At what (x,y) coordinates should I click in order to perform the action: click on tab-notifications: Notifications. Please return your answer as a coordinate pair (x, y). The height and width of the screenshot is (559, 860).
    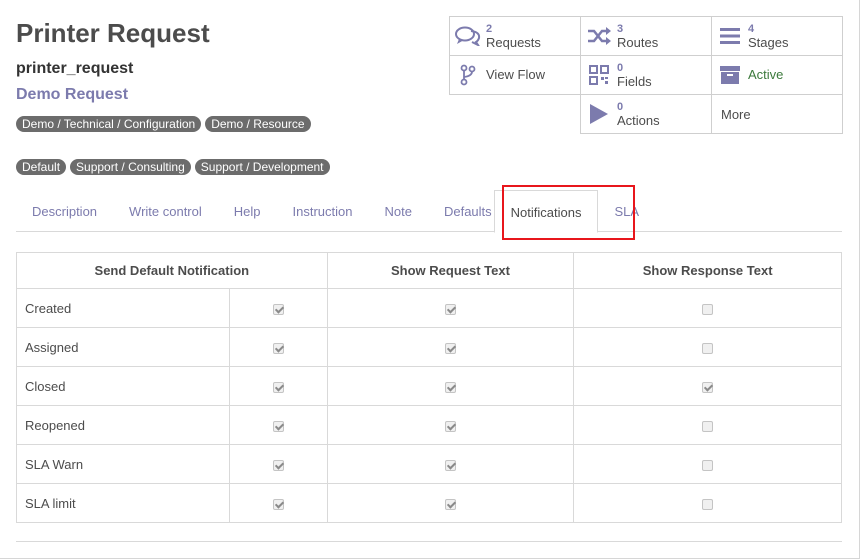
    Looking at the image, I should click on (546, 211).